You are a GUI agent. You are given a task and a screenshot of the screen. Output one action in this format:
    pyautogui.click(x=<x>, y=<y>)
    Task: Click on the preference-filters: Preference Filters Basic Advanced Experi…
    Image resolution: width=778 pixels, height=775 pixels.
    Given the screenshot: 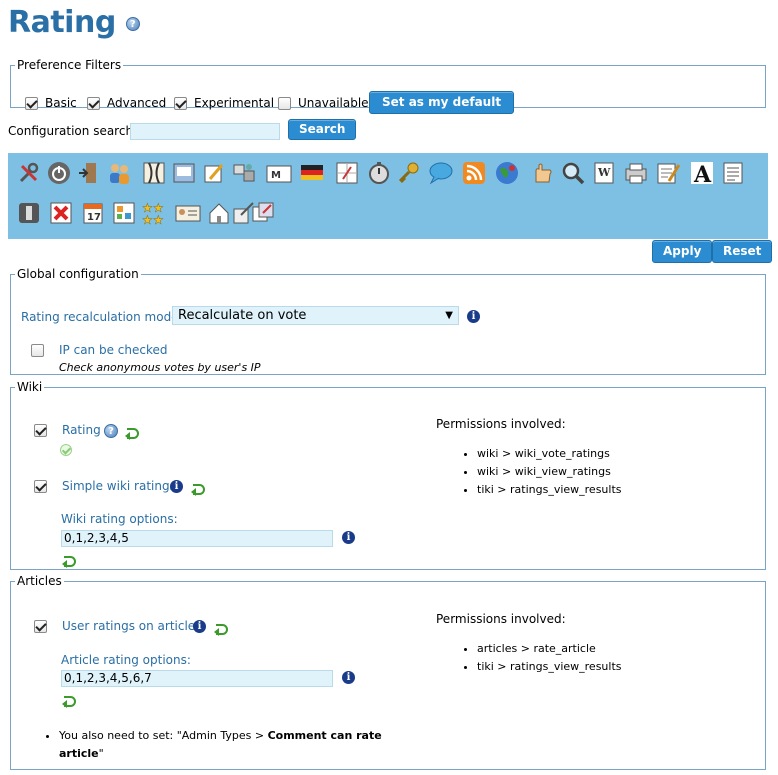 What is the action you would take?
    pyautogui.click(x=388, y=86)
    